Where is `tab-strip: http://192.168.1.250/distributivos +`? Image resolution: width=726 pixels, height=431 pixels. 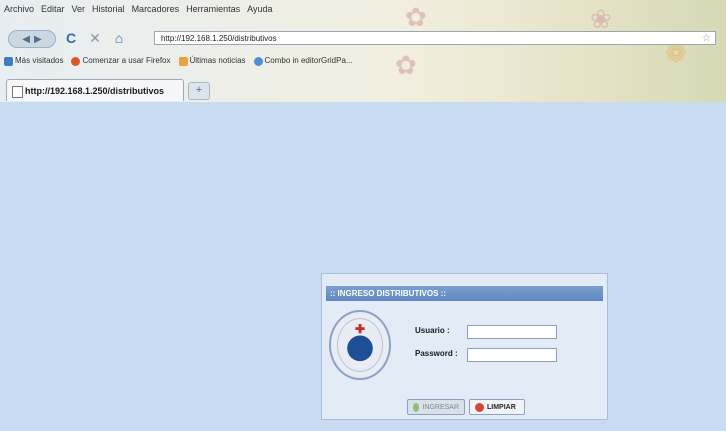 tab-strip: http://192.168.1.250/distributivos + is located at coordinates (363, 89).